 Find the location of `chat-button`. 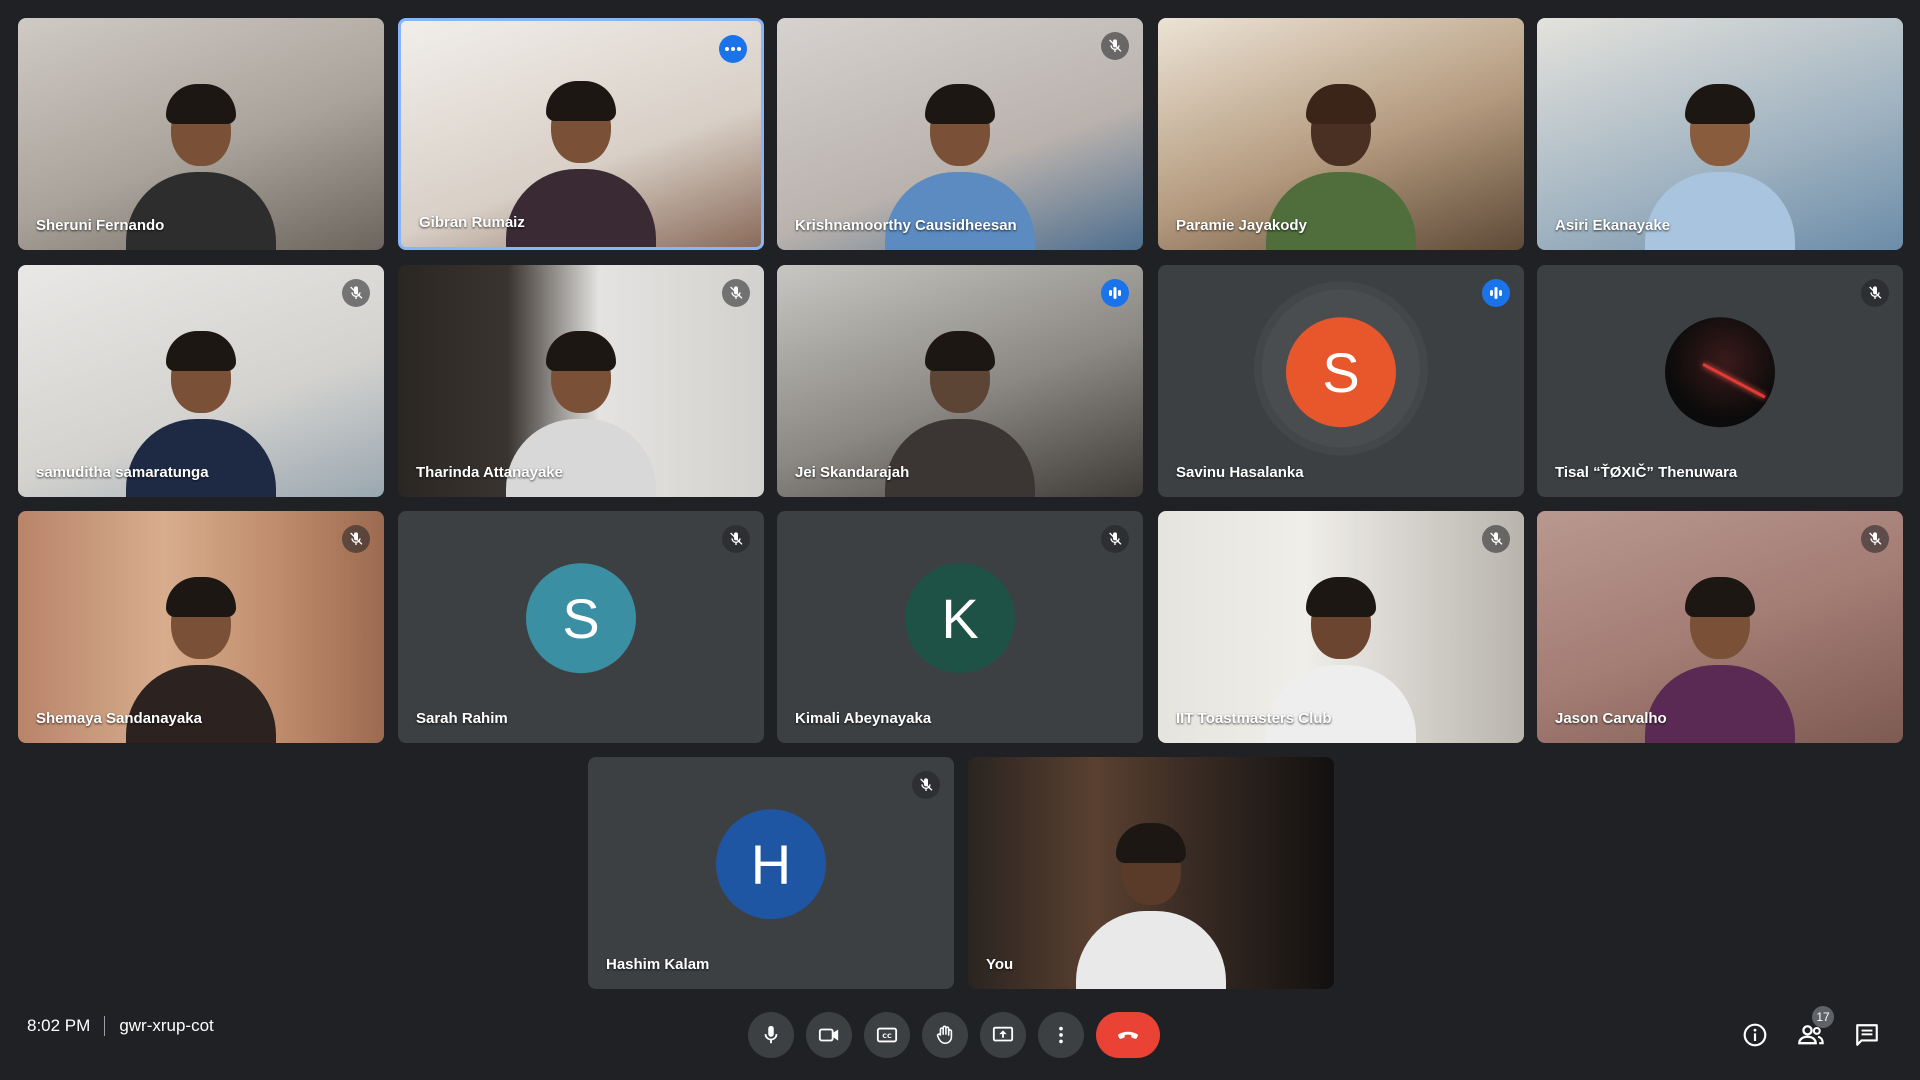

chat-button is located at coordinates (1867, 1035).